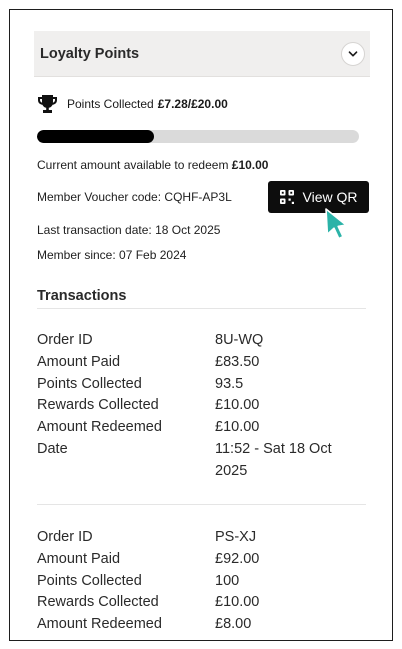 The image size is (402, 649). What do you see at coordinates (201, 428) in the screenshot?
I see `table-row: Amount Redeemed £10.00` at bounding box center [201, 428].